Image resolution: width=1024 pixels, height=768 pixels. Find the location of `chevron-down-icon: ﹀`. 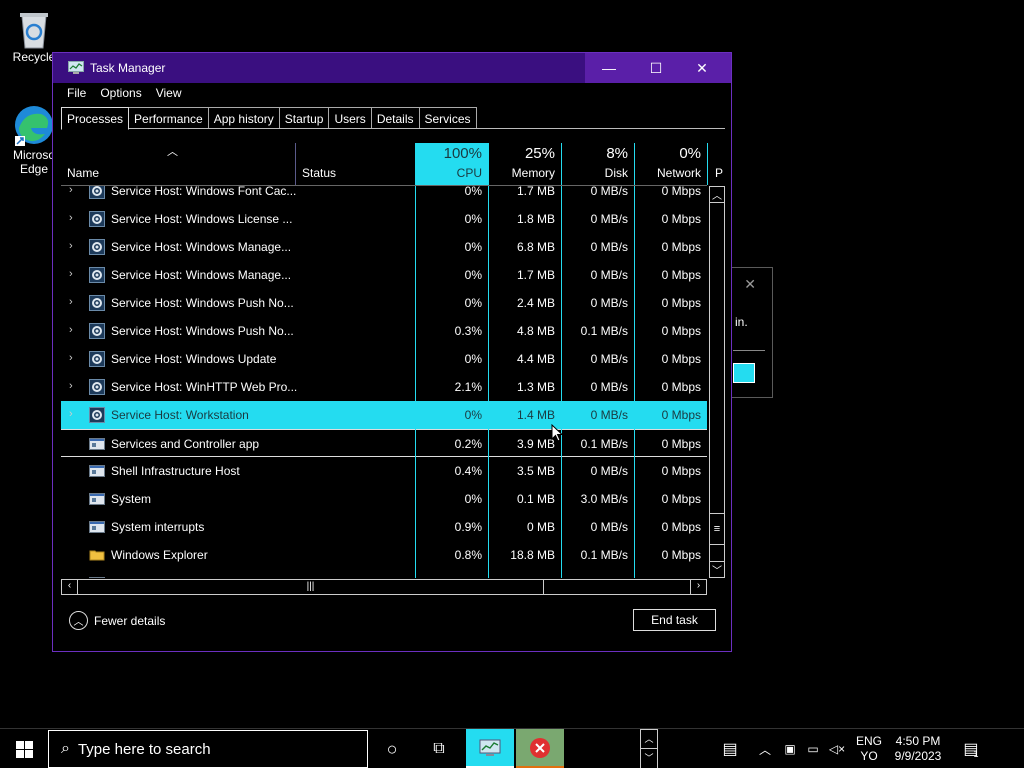

chevron-down-icon: ﹀ is located at coordinates (649, 758).